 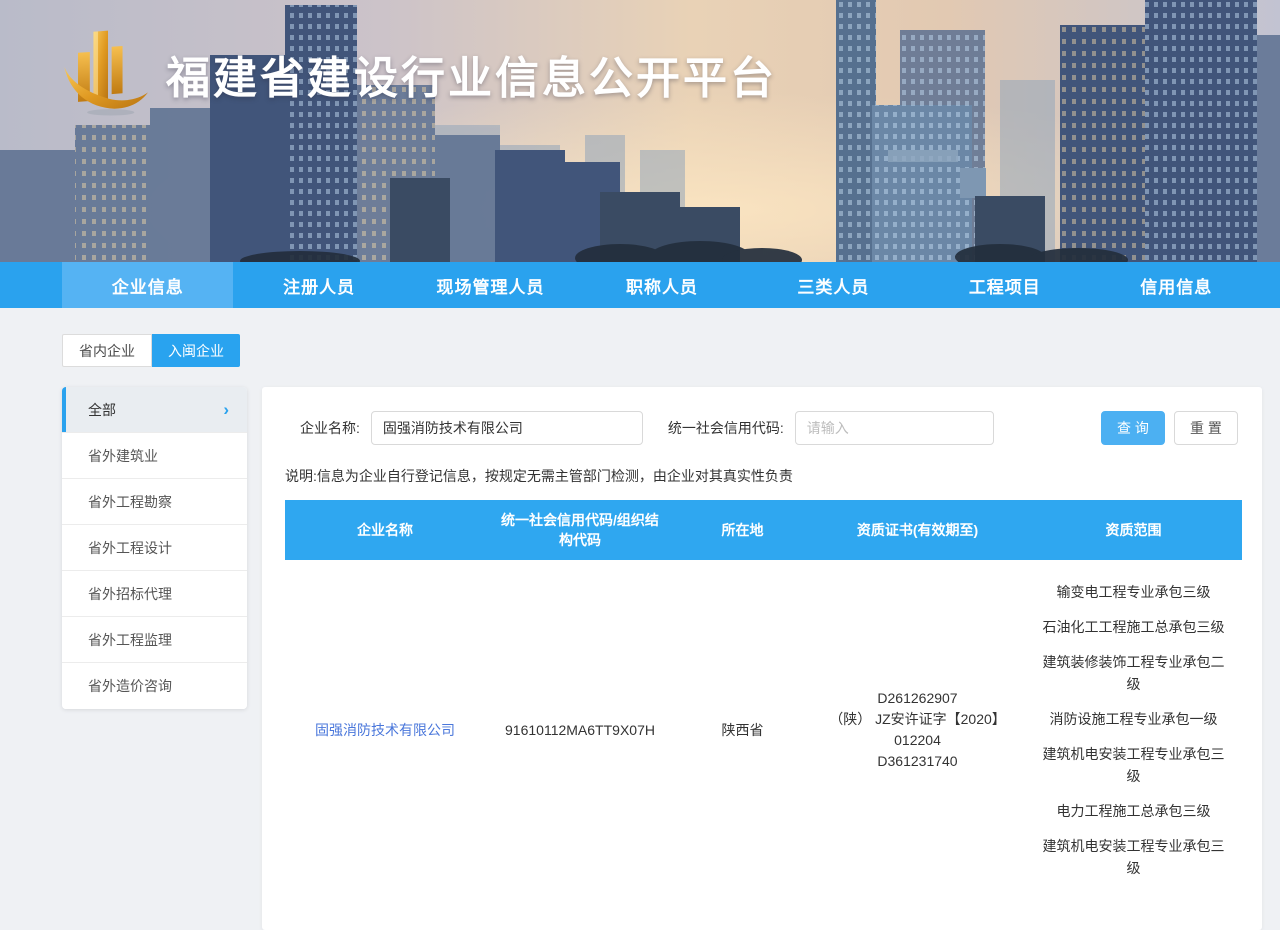 What do you see at coordinates (330, 428) in the screenshot?
I see `company-name-label: 企业名称:` at bounding box center [330, 428].